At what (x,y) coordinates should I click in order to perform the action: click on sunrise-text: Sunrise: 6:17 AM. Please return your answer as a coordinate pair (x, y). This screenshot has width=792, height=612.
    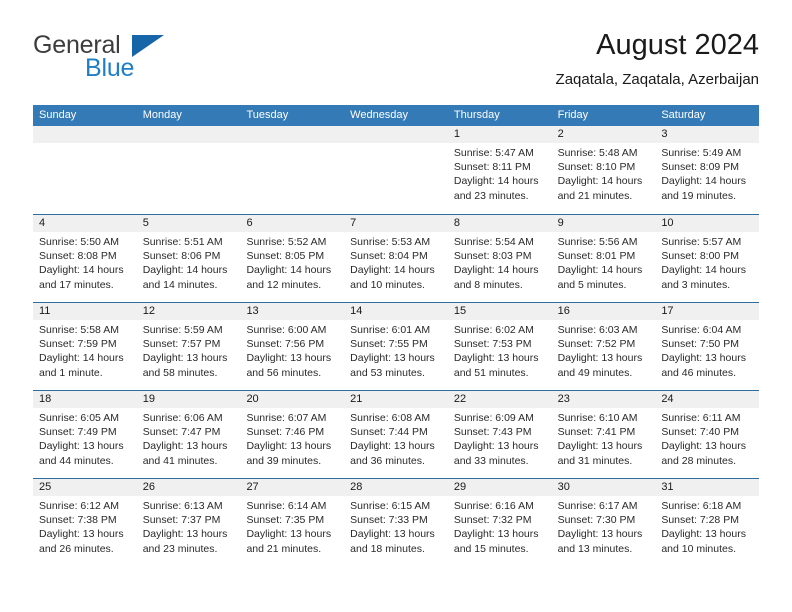
    Looking at the image, I should click on (597, 506).